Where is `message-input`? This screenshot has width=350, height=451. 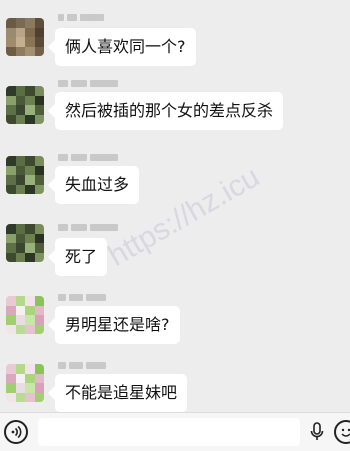 message-input is located at coordinates (169, 432).